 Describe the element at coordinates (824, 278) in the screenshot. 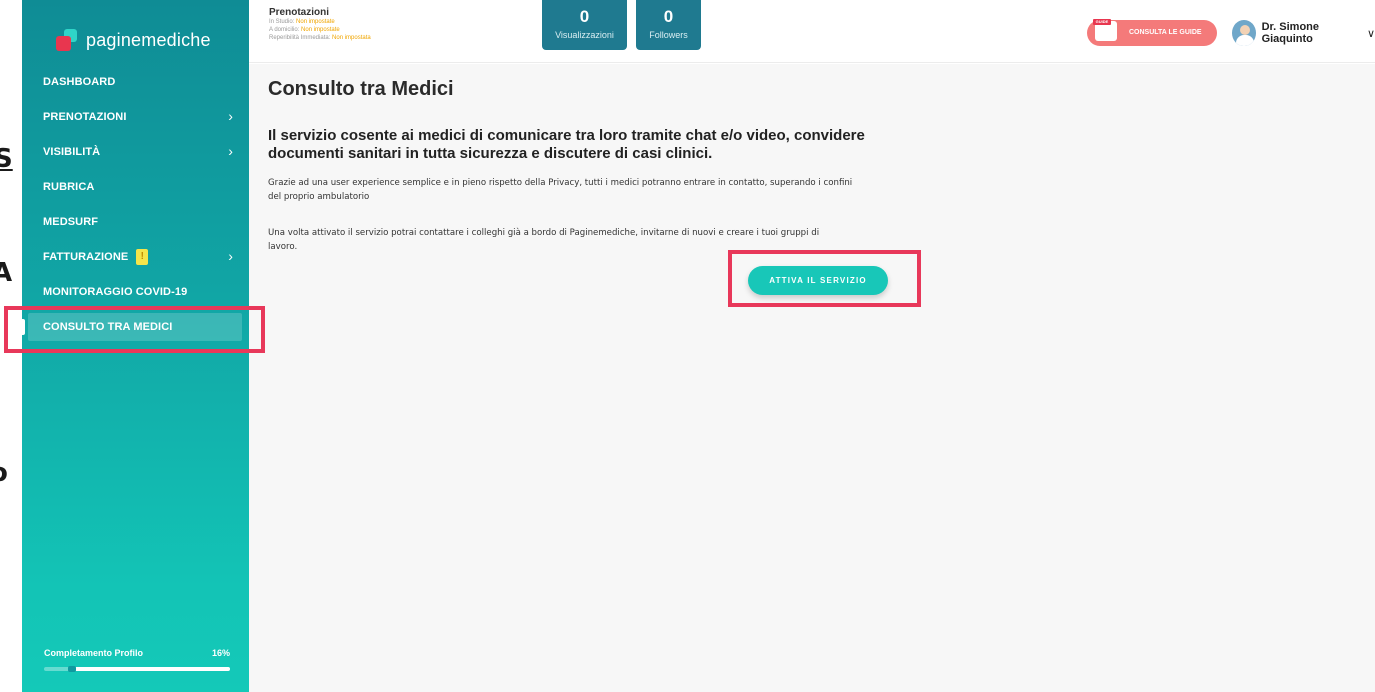

I see `highlight-box-cta` at that location.